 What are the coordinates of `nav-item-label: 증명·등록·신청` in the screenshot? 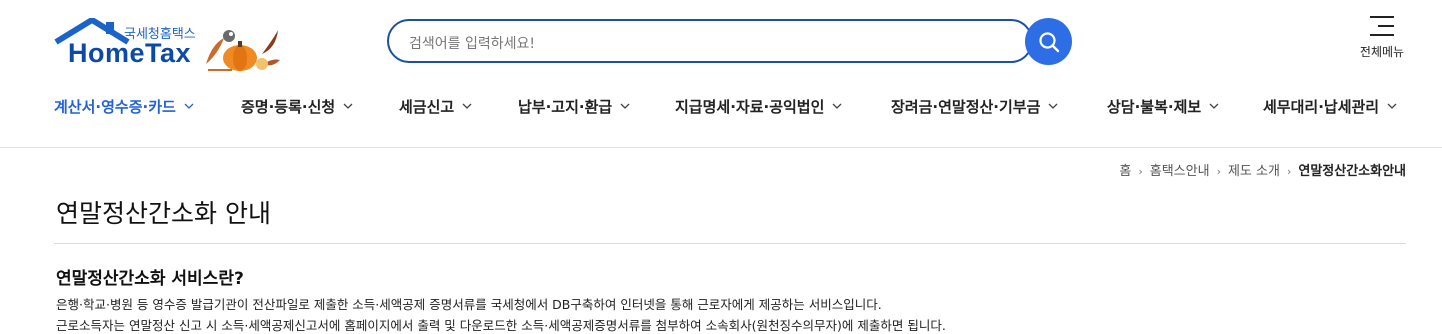 It's located at (288, 107).